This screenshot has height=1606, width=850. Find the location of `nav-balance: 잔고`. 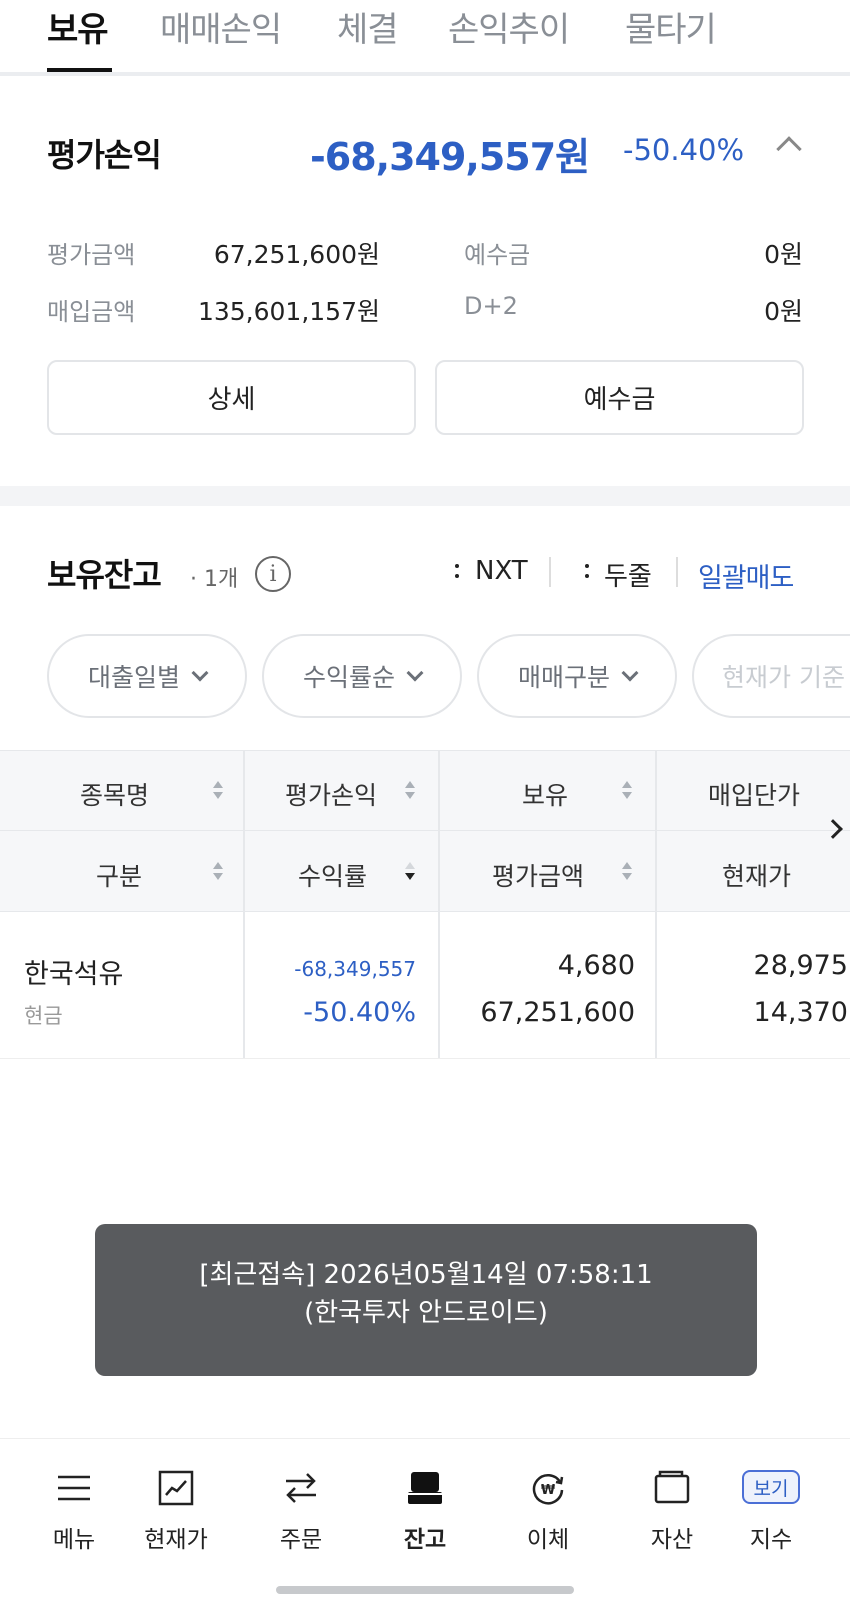

nav-balance: 잔고 is located at coordinates (425, 1515).